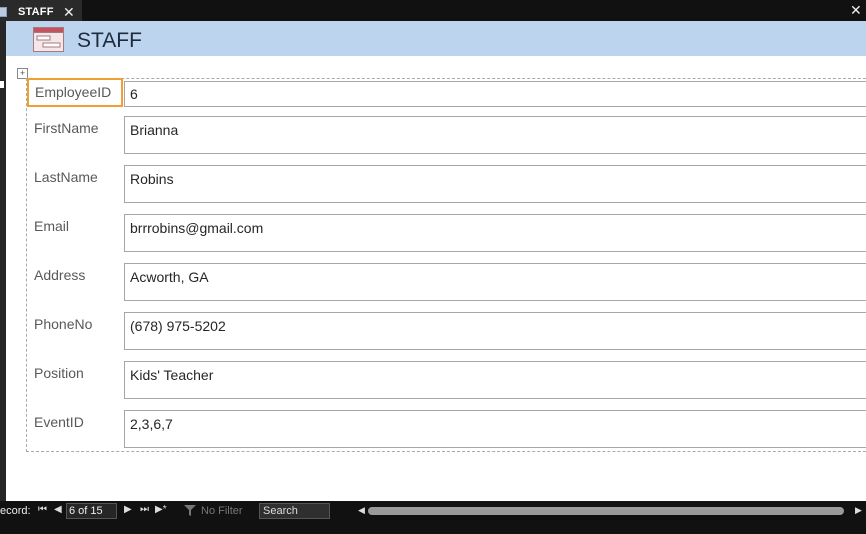 The width and height of the screenshot is (866, 534). I want to click on close-window-icon: ✕, so click(856, 10).